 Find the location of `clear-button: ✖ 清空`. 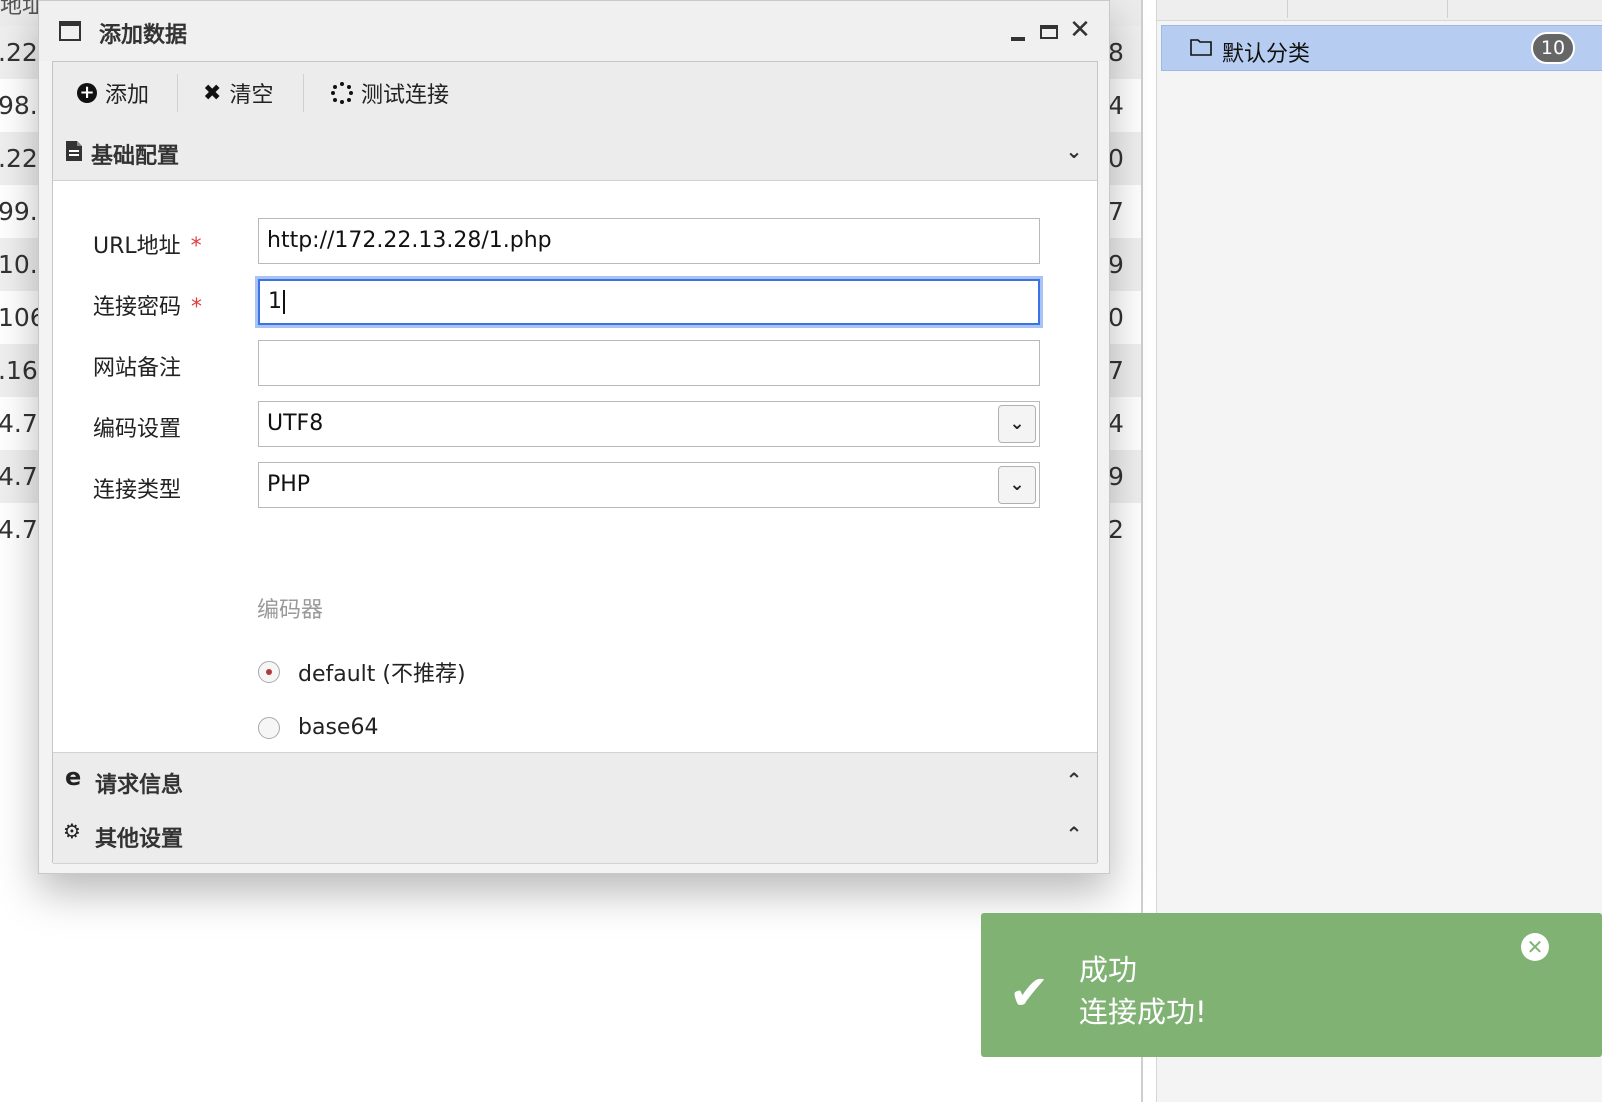

clear-button: ✖ 清空 is located at coordinates (238, 93).